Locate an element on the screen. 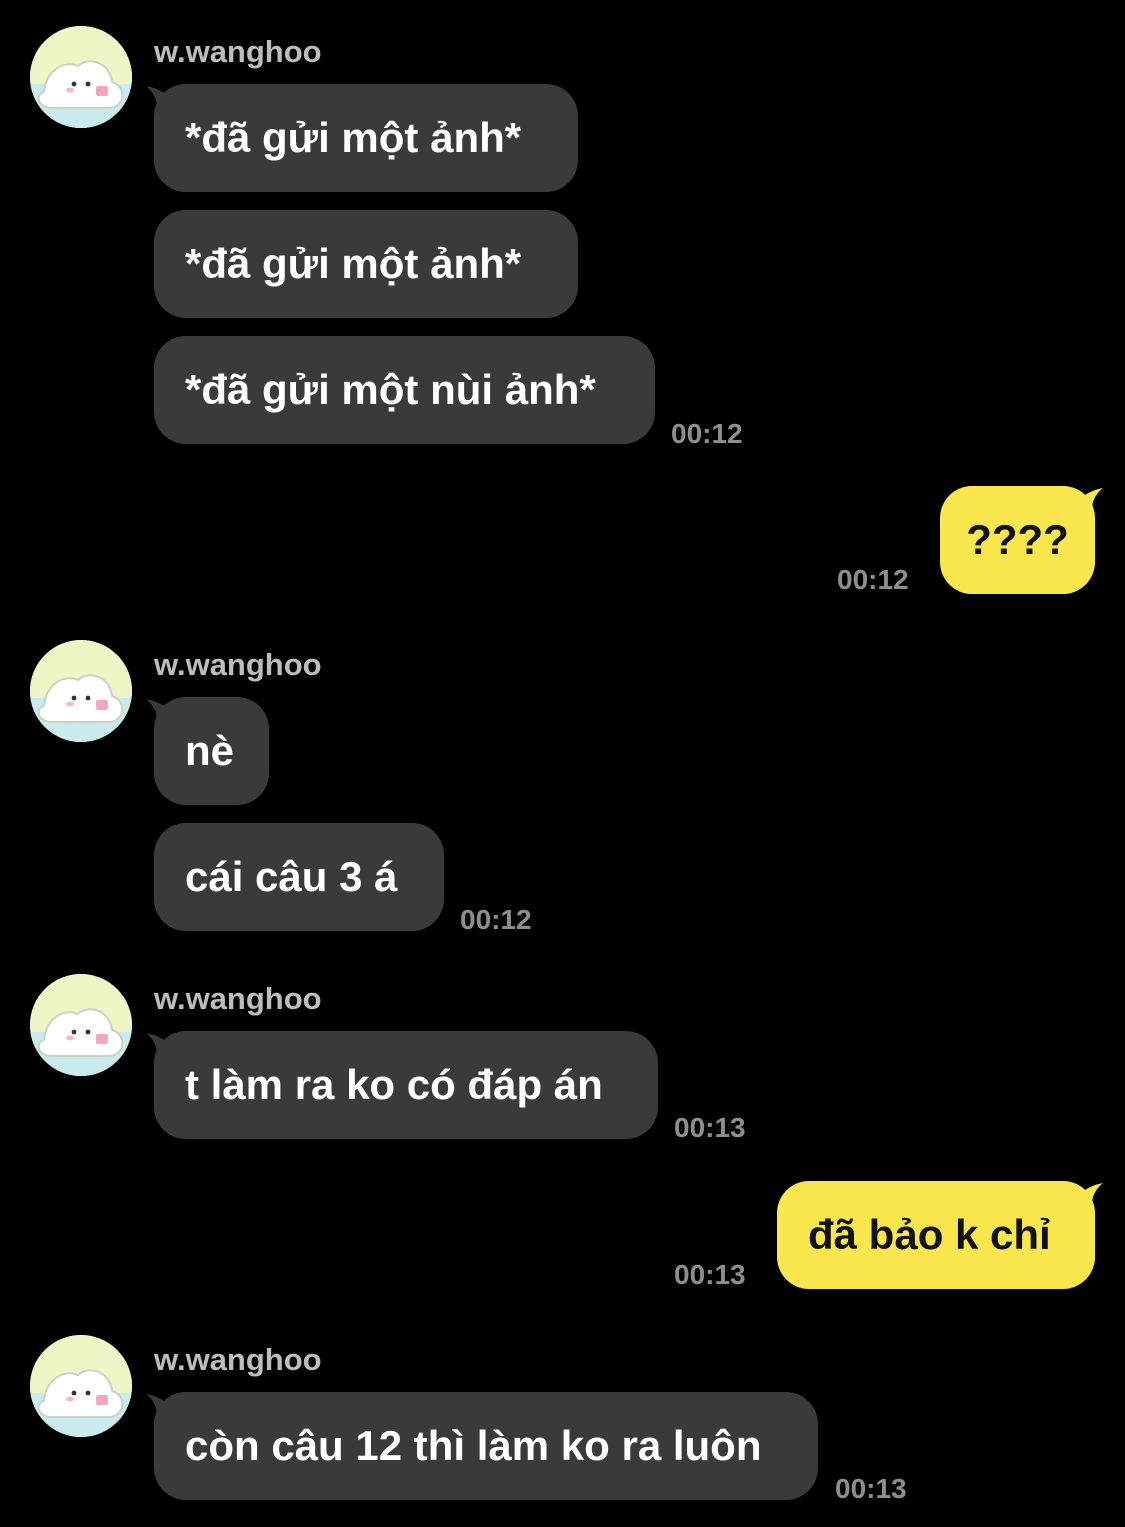  message-text: ???? is located at coordinates (1017, 539).